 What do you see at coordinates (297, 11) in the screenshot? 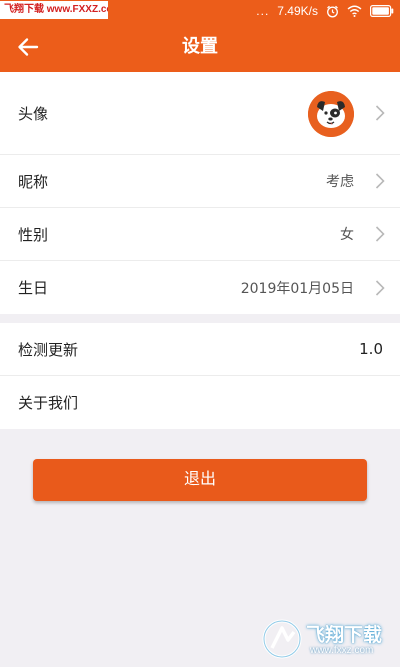
I see `network-speed: 7.49K/s` at bounding box center [297, 11].